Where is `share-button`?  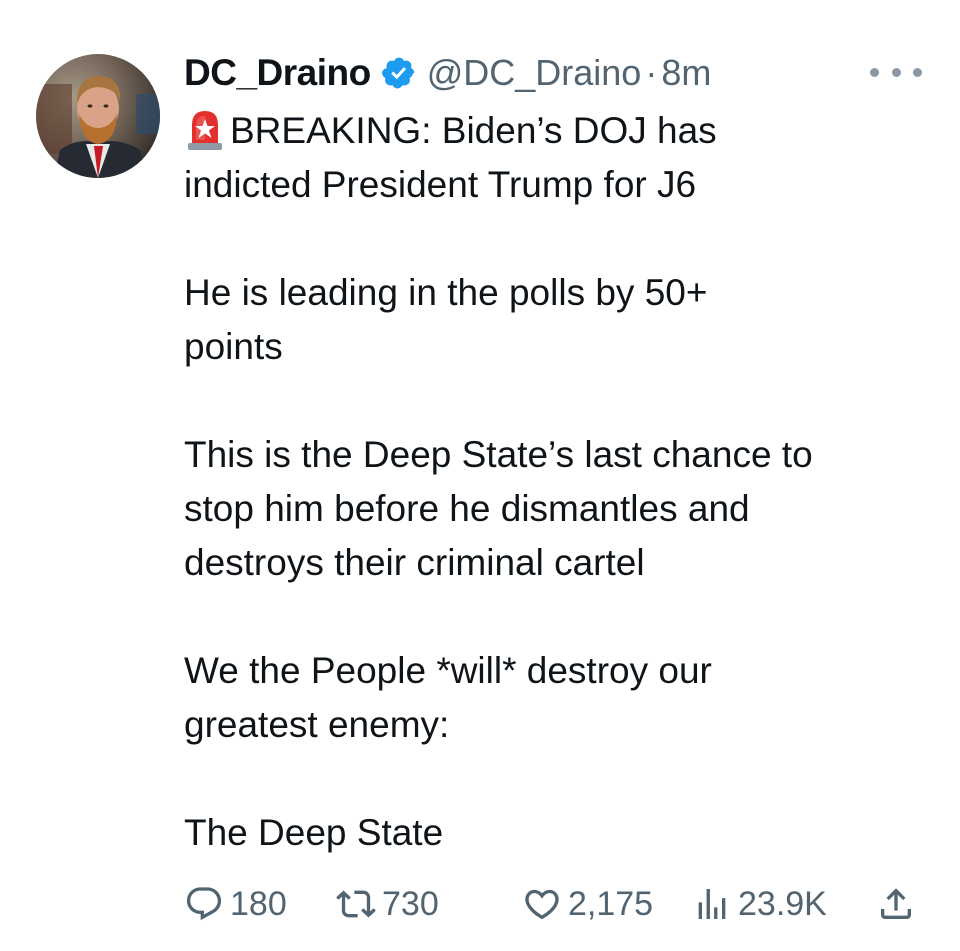 share-button is located at coordinates (896, 904).